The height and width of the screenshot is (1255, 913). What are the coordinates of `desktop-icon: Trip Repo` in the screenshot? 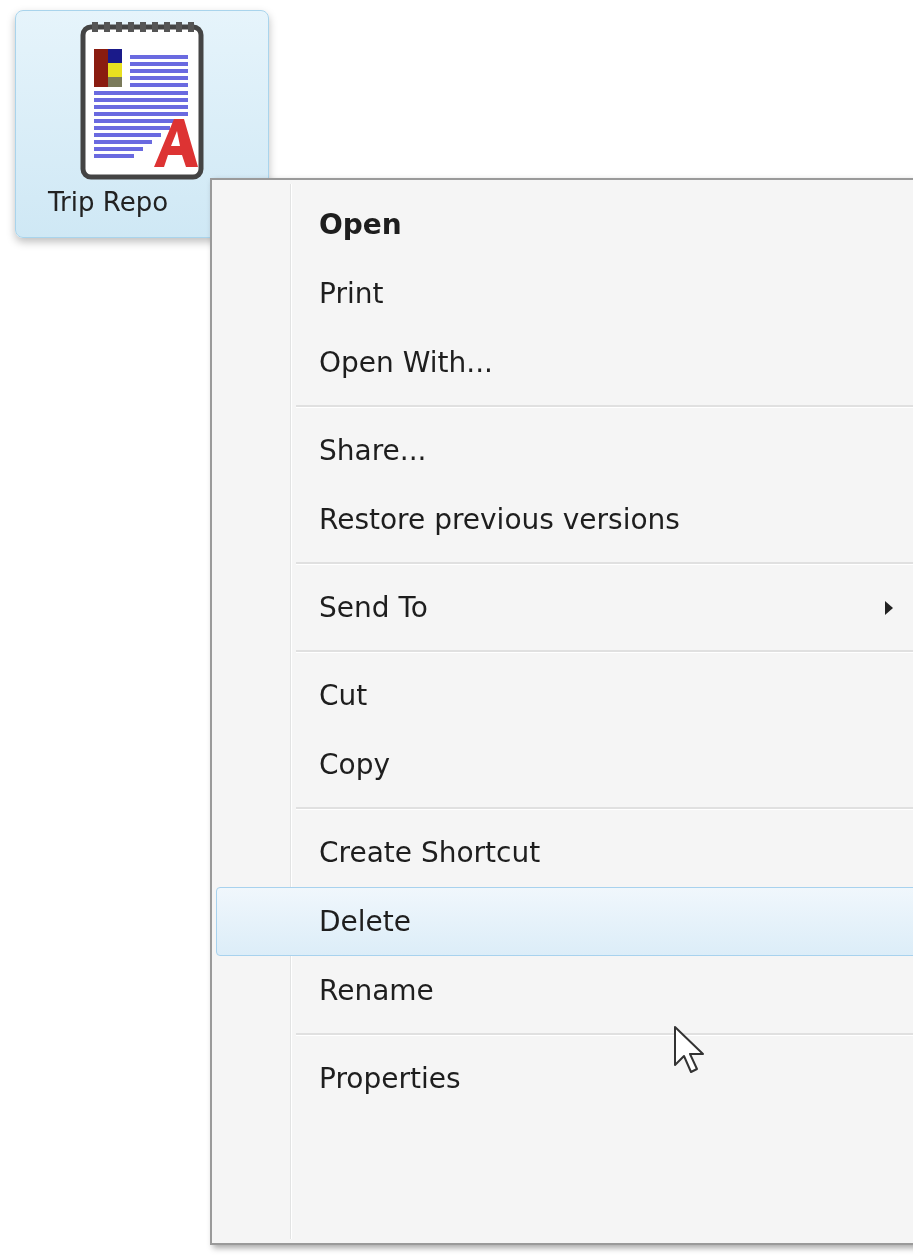 It's located at (142, 124).